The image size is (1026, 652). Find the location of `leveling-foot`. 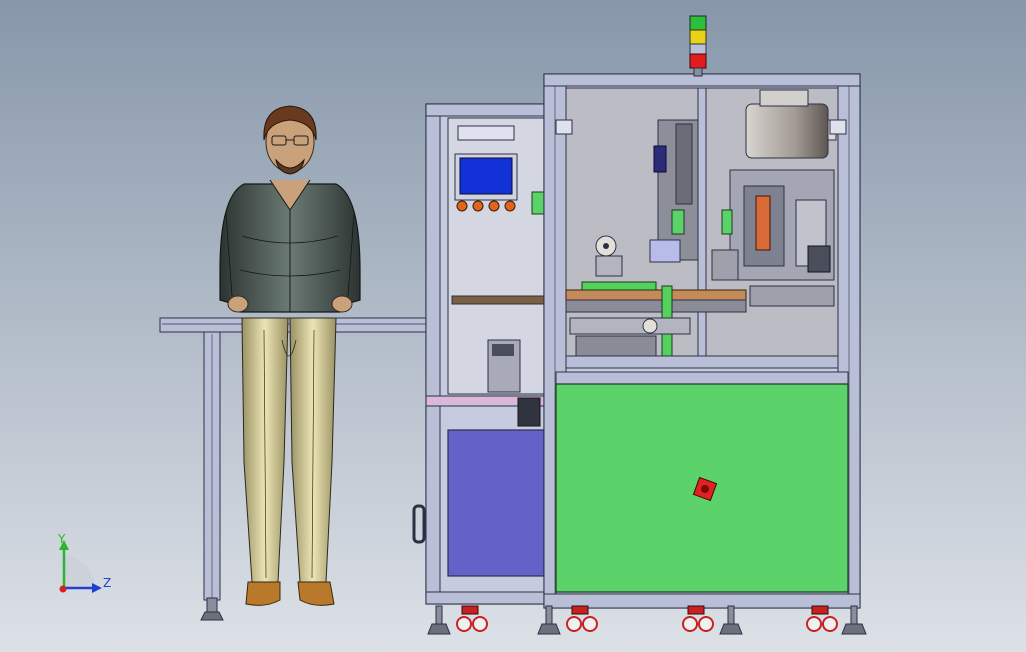

leveling-foot is located at coordinates (212, 616).